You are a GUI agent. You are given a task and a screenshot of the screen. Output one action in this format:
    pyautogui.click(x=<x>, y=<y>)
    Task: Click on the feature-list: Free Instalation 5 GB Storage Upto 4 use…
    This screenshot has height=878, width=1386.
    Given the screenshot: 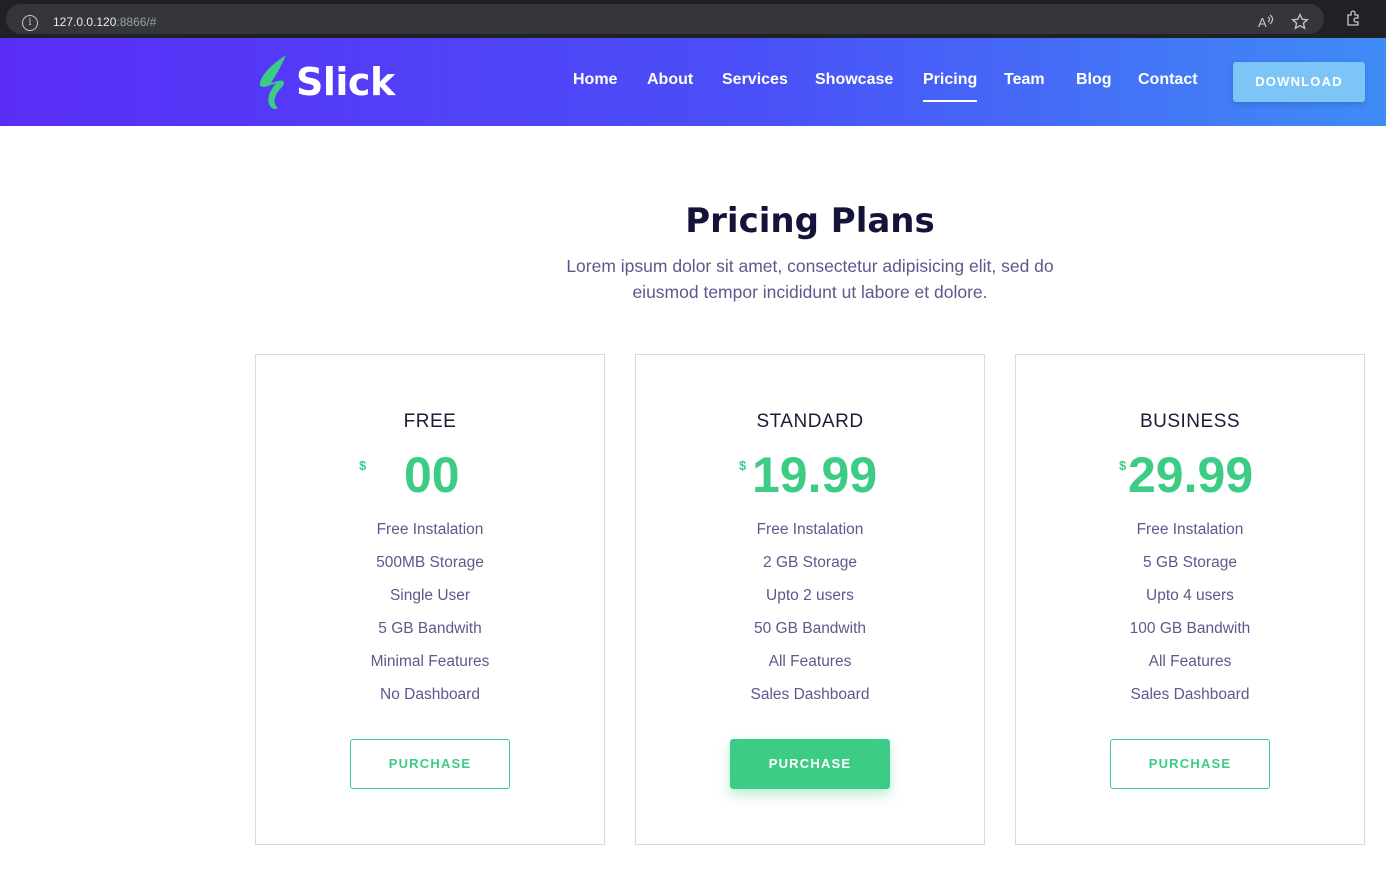 What is the action you would take?
    pyautogui.click(x=1190, y=618)
    